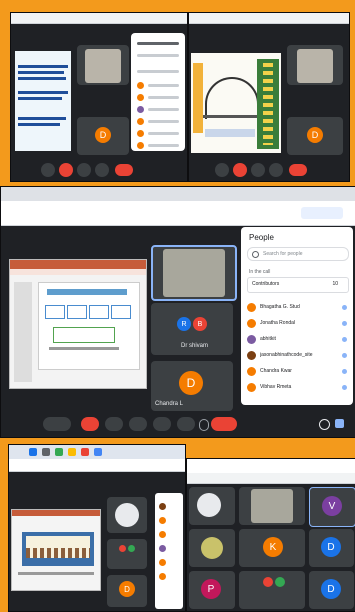  Describe the element at coordinates (297, 371) in the screenshot. I see `participant-row: Chandra Kwar` at that location.